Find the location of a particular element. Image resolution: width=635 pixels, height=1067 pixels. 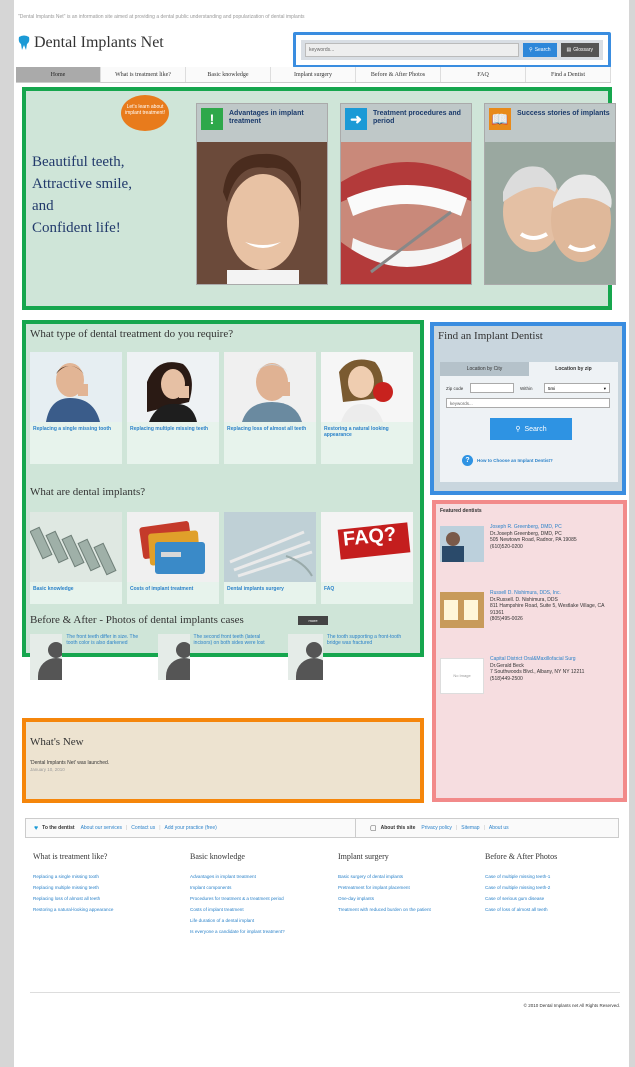

credit-cards-image is located at coordinates (173, 547).